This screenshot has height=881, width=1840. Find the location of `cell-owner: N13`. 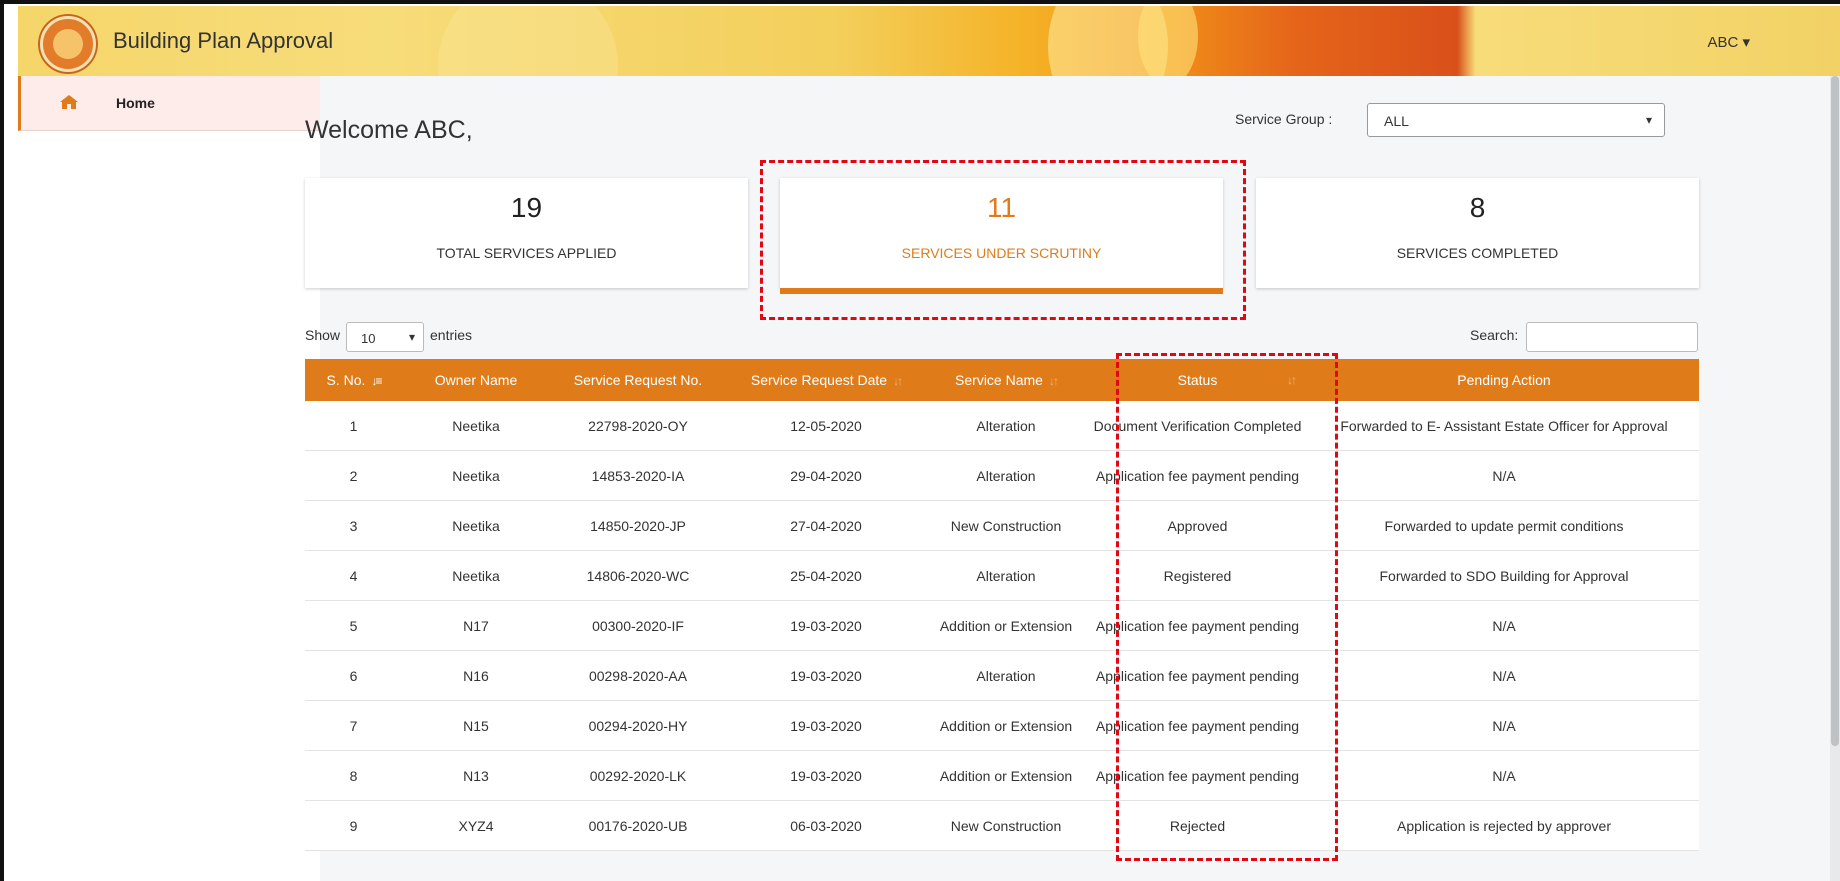

cell-owner: N13 is located at coordinates (476, 775).